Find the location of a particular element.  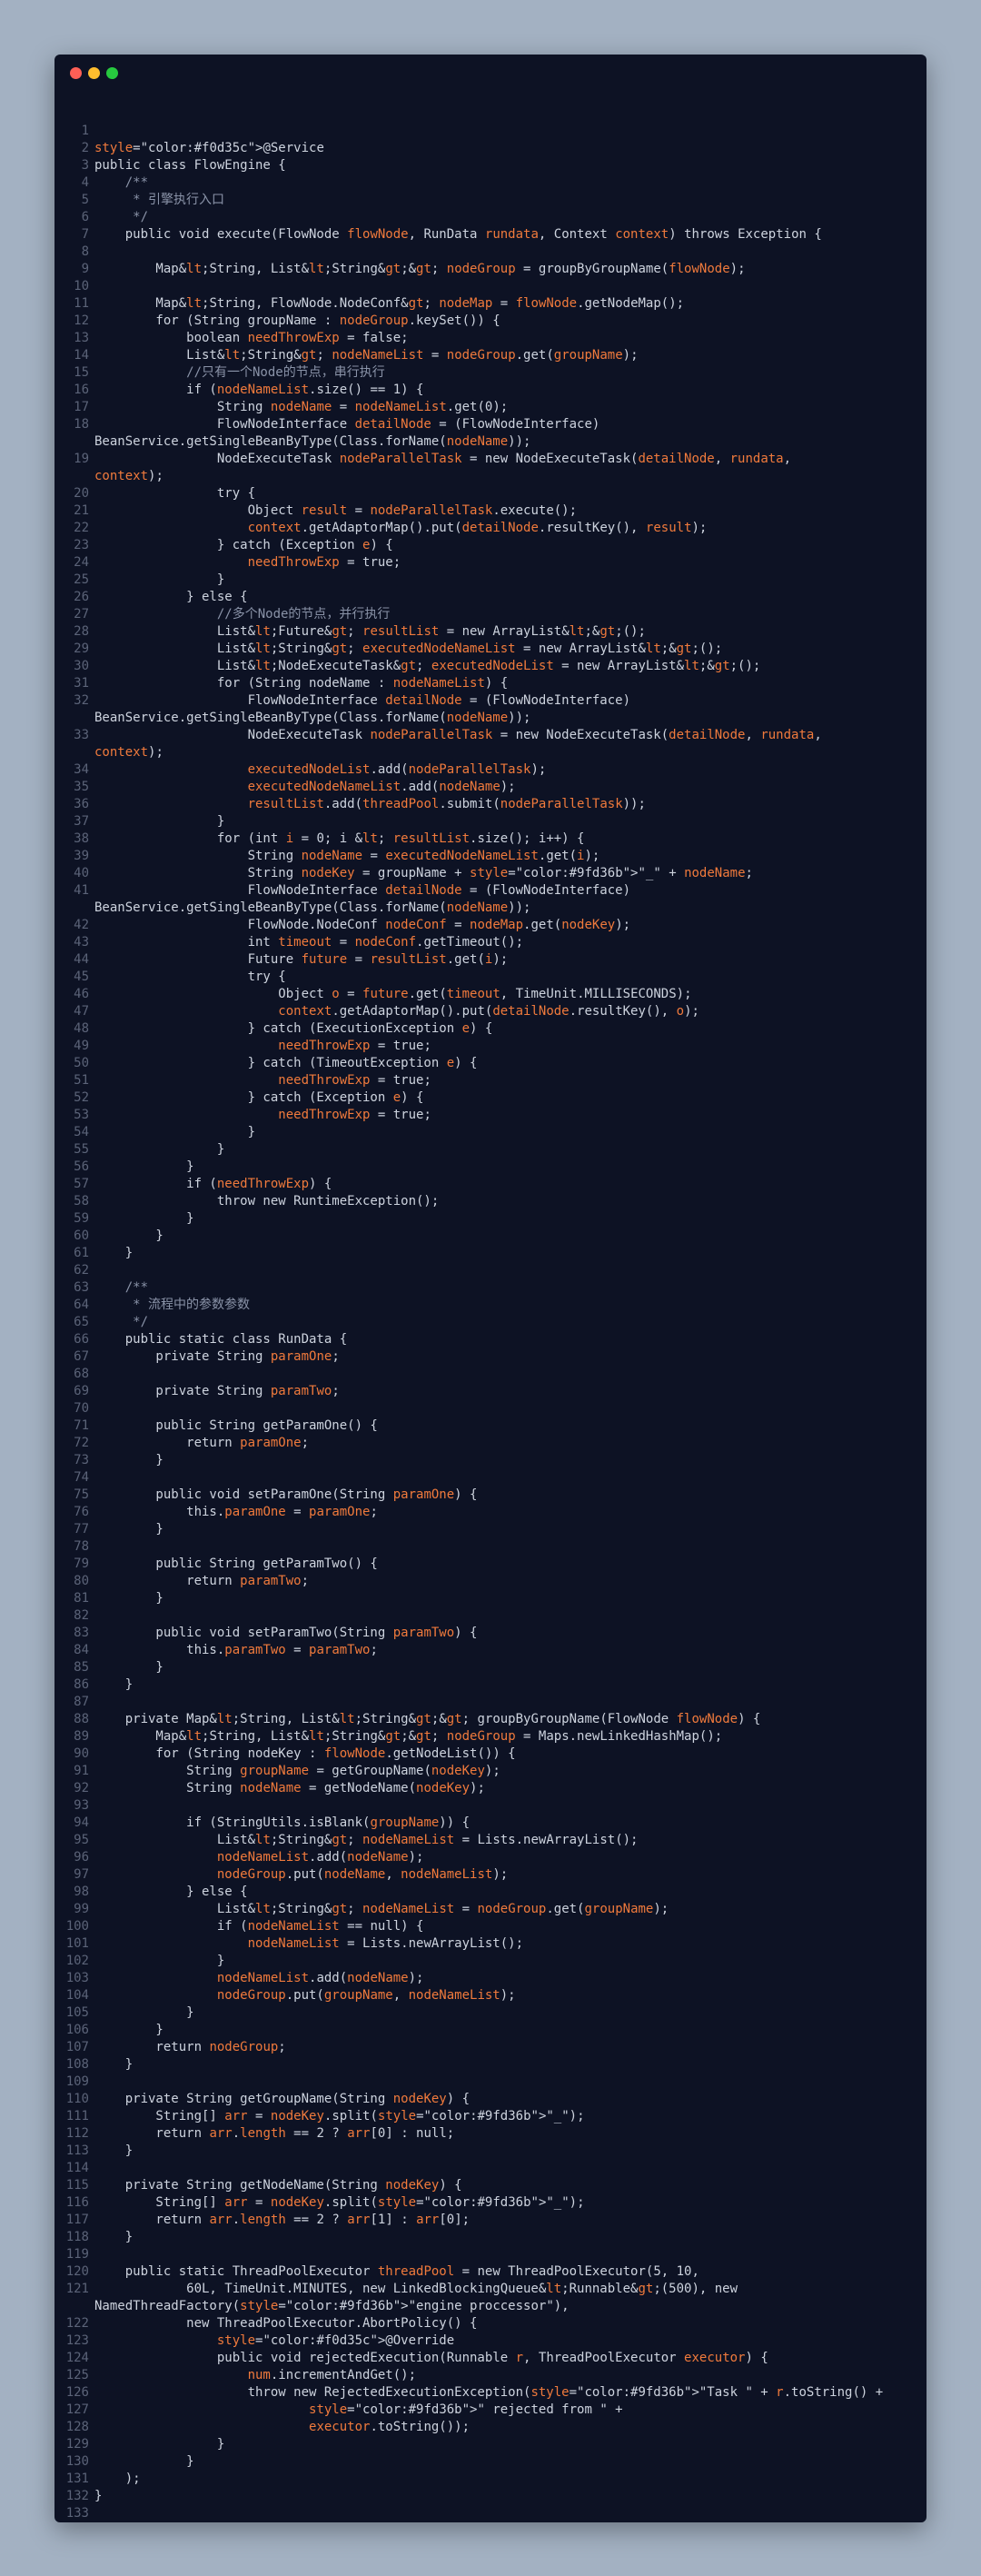

code-line: 85 } is located at coordinates (490, 1667).